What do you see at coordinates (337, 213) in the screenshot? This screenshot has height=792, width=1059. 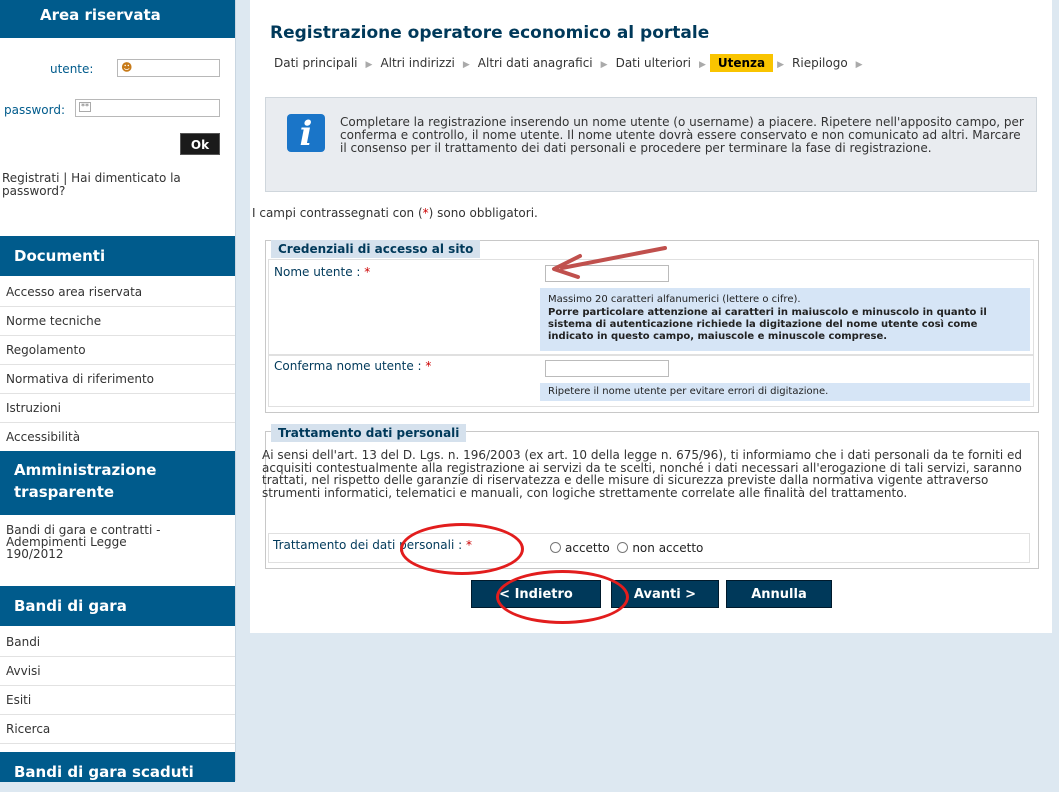 I see `mandatory-pre: I campi contrassegnati con (` at bounding box center [337, 213].